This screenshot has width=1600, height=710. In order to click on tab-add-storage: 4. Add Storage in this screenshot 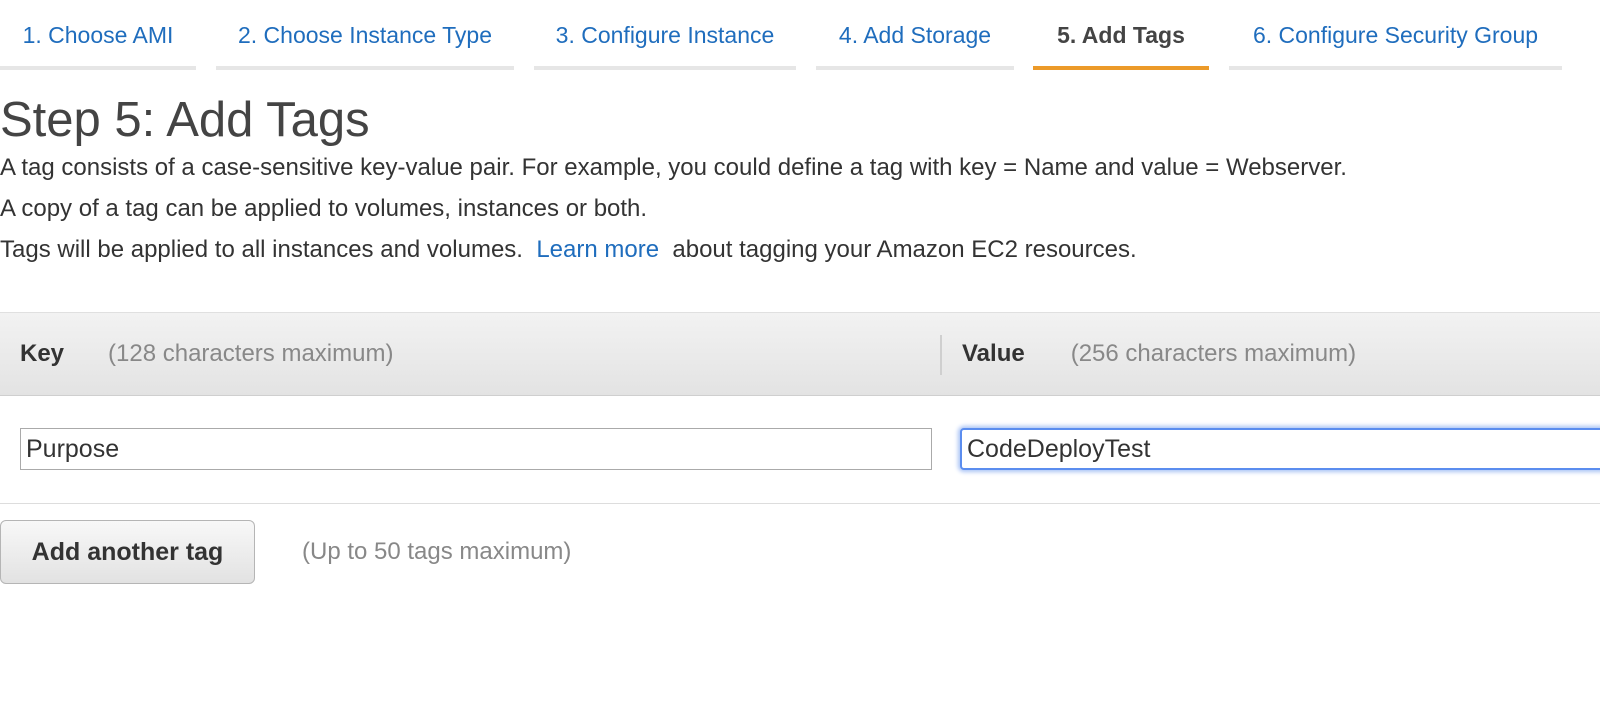, I will do `click(915, 35)`.